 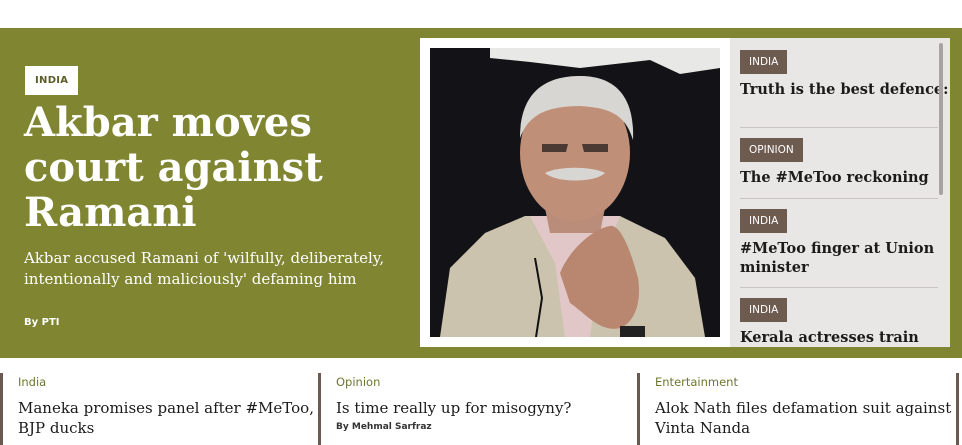 What do you see at coordinates (839, 258) in the screenshot?
I see `side-story-headline: #MeToo finger at Union minister` at bounding box center [839, 258].